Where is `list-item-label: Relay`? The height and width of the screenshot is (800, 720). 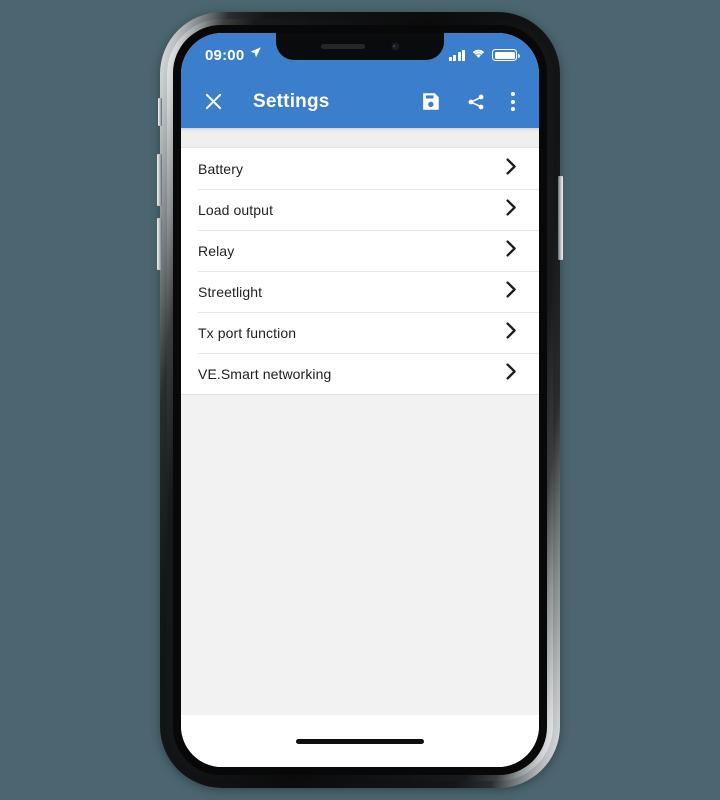
list-item-label: Relay is located at coordinates (216, 250).